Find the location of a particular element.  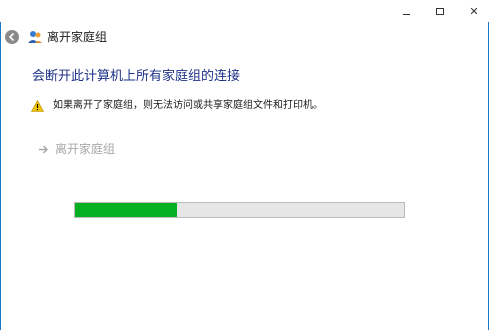

close-button: ✕ is located at coordinates (474, 11).